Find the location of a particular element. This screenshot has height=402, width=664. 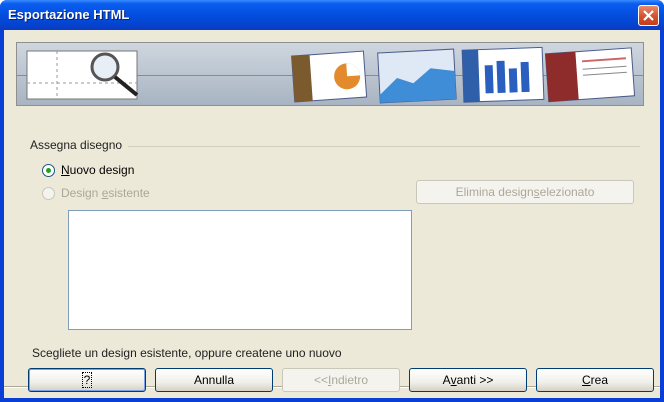

delete-design-button: Elimina design s elezionato is located at coordinates (525, 192).